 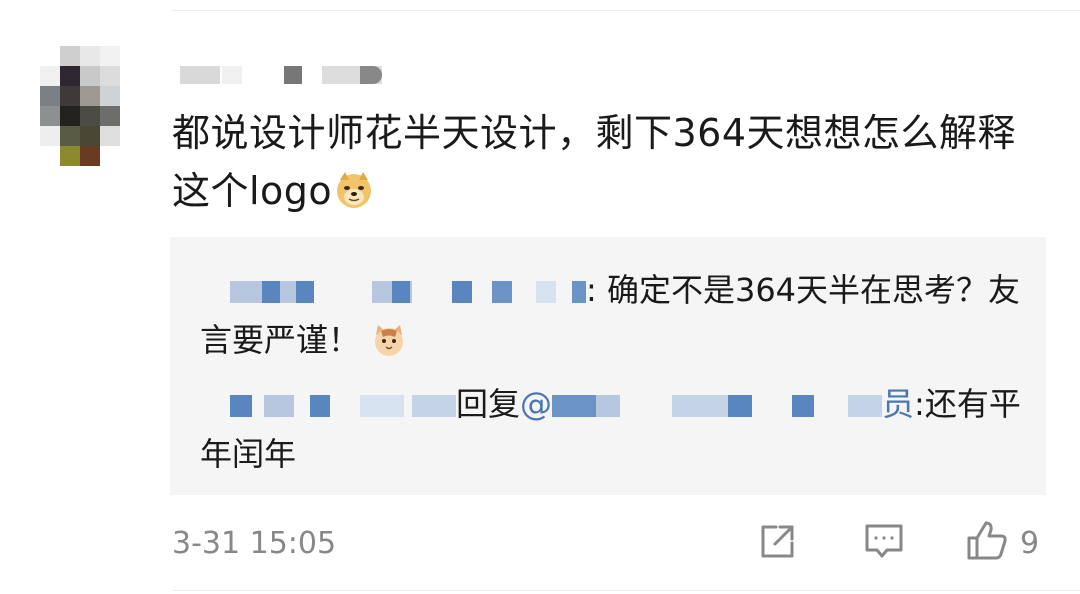 I want to click on mention-role: 员, so click(x=898, y=404).